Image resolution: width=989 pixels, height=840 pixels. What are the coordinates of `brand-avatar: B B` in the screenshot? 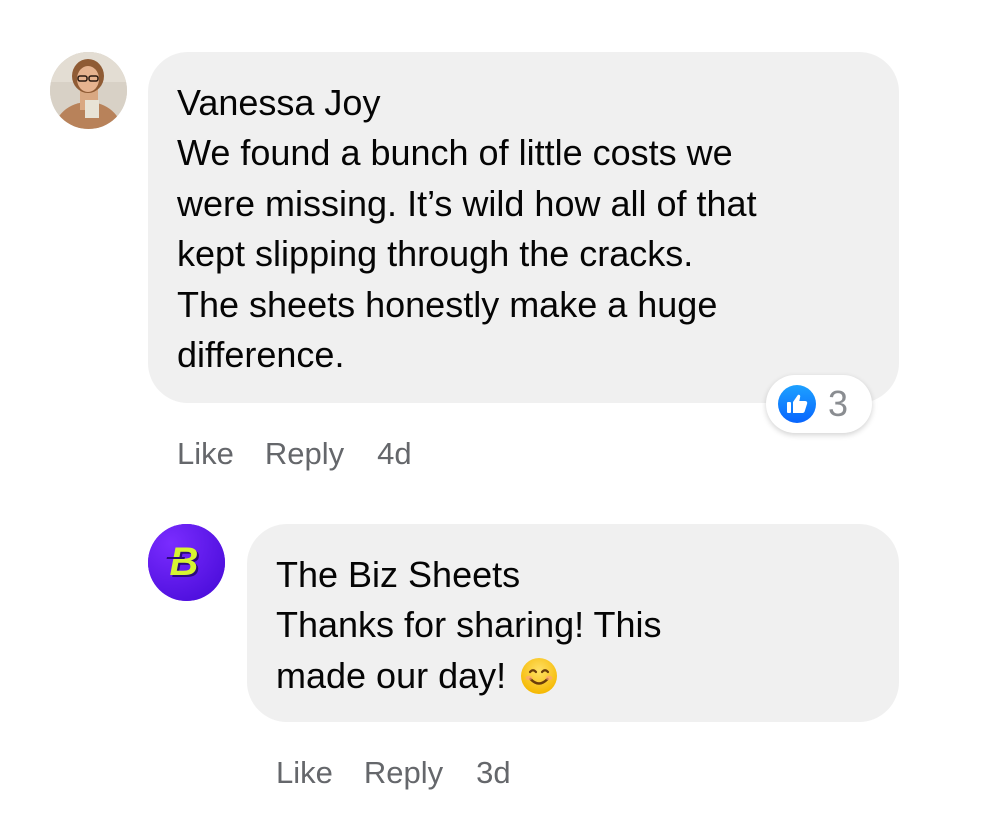 It's located at (186, 562).